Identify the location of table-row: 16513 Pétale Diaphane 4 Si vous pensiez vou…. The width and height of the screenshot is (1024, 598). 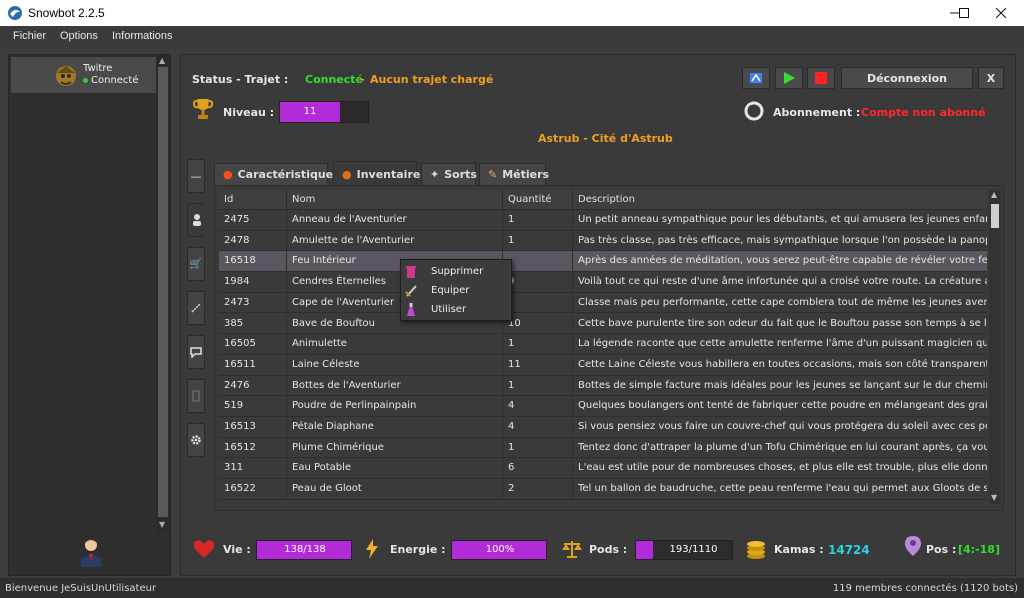
(603, 427).